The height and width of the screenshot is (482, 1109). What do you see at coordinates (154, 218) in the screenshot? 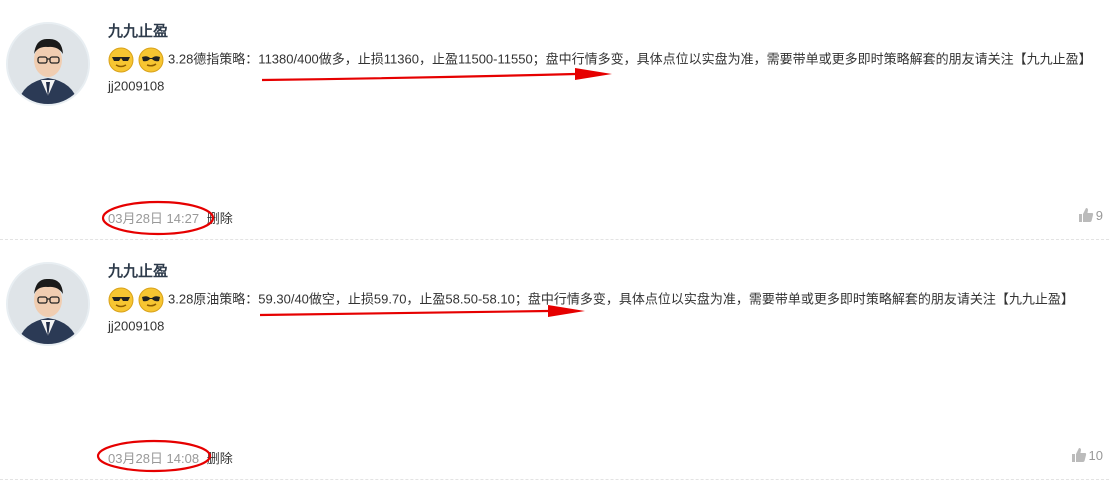
I see `post-timestamp: 03月28日 14:27` at bounding box center [154, 218].